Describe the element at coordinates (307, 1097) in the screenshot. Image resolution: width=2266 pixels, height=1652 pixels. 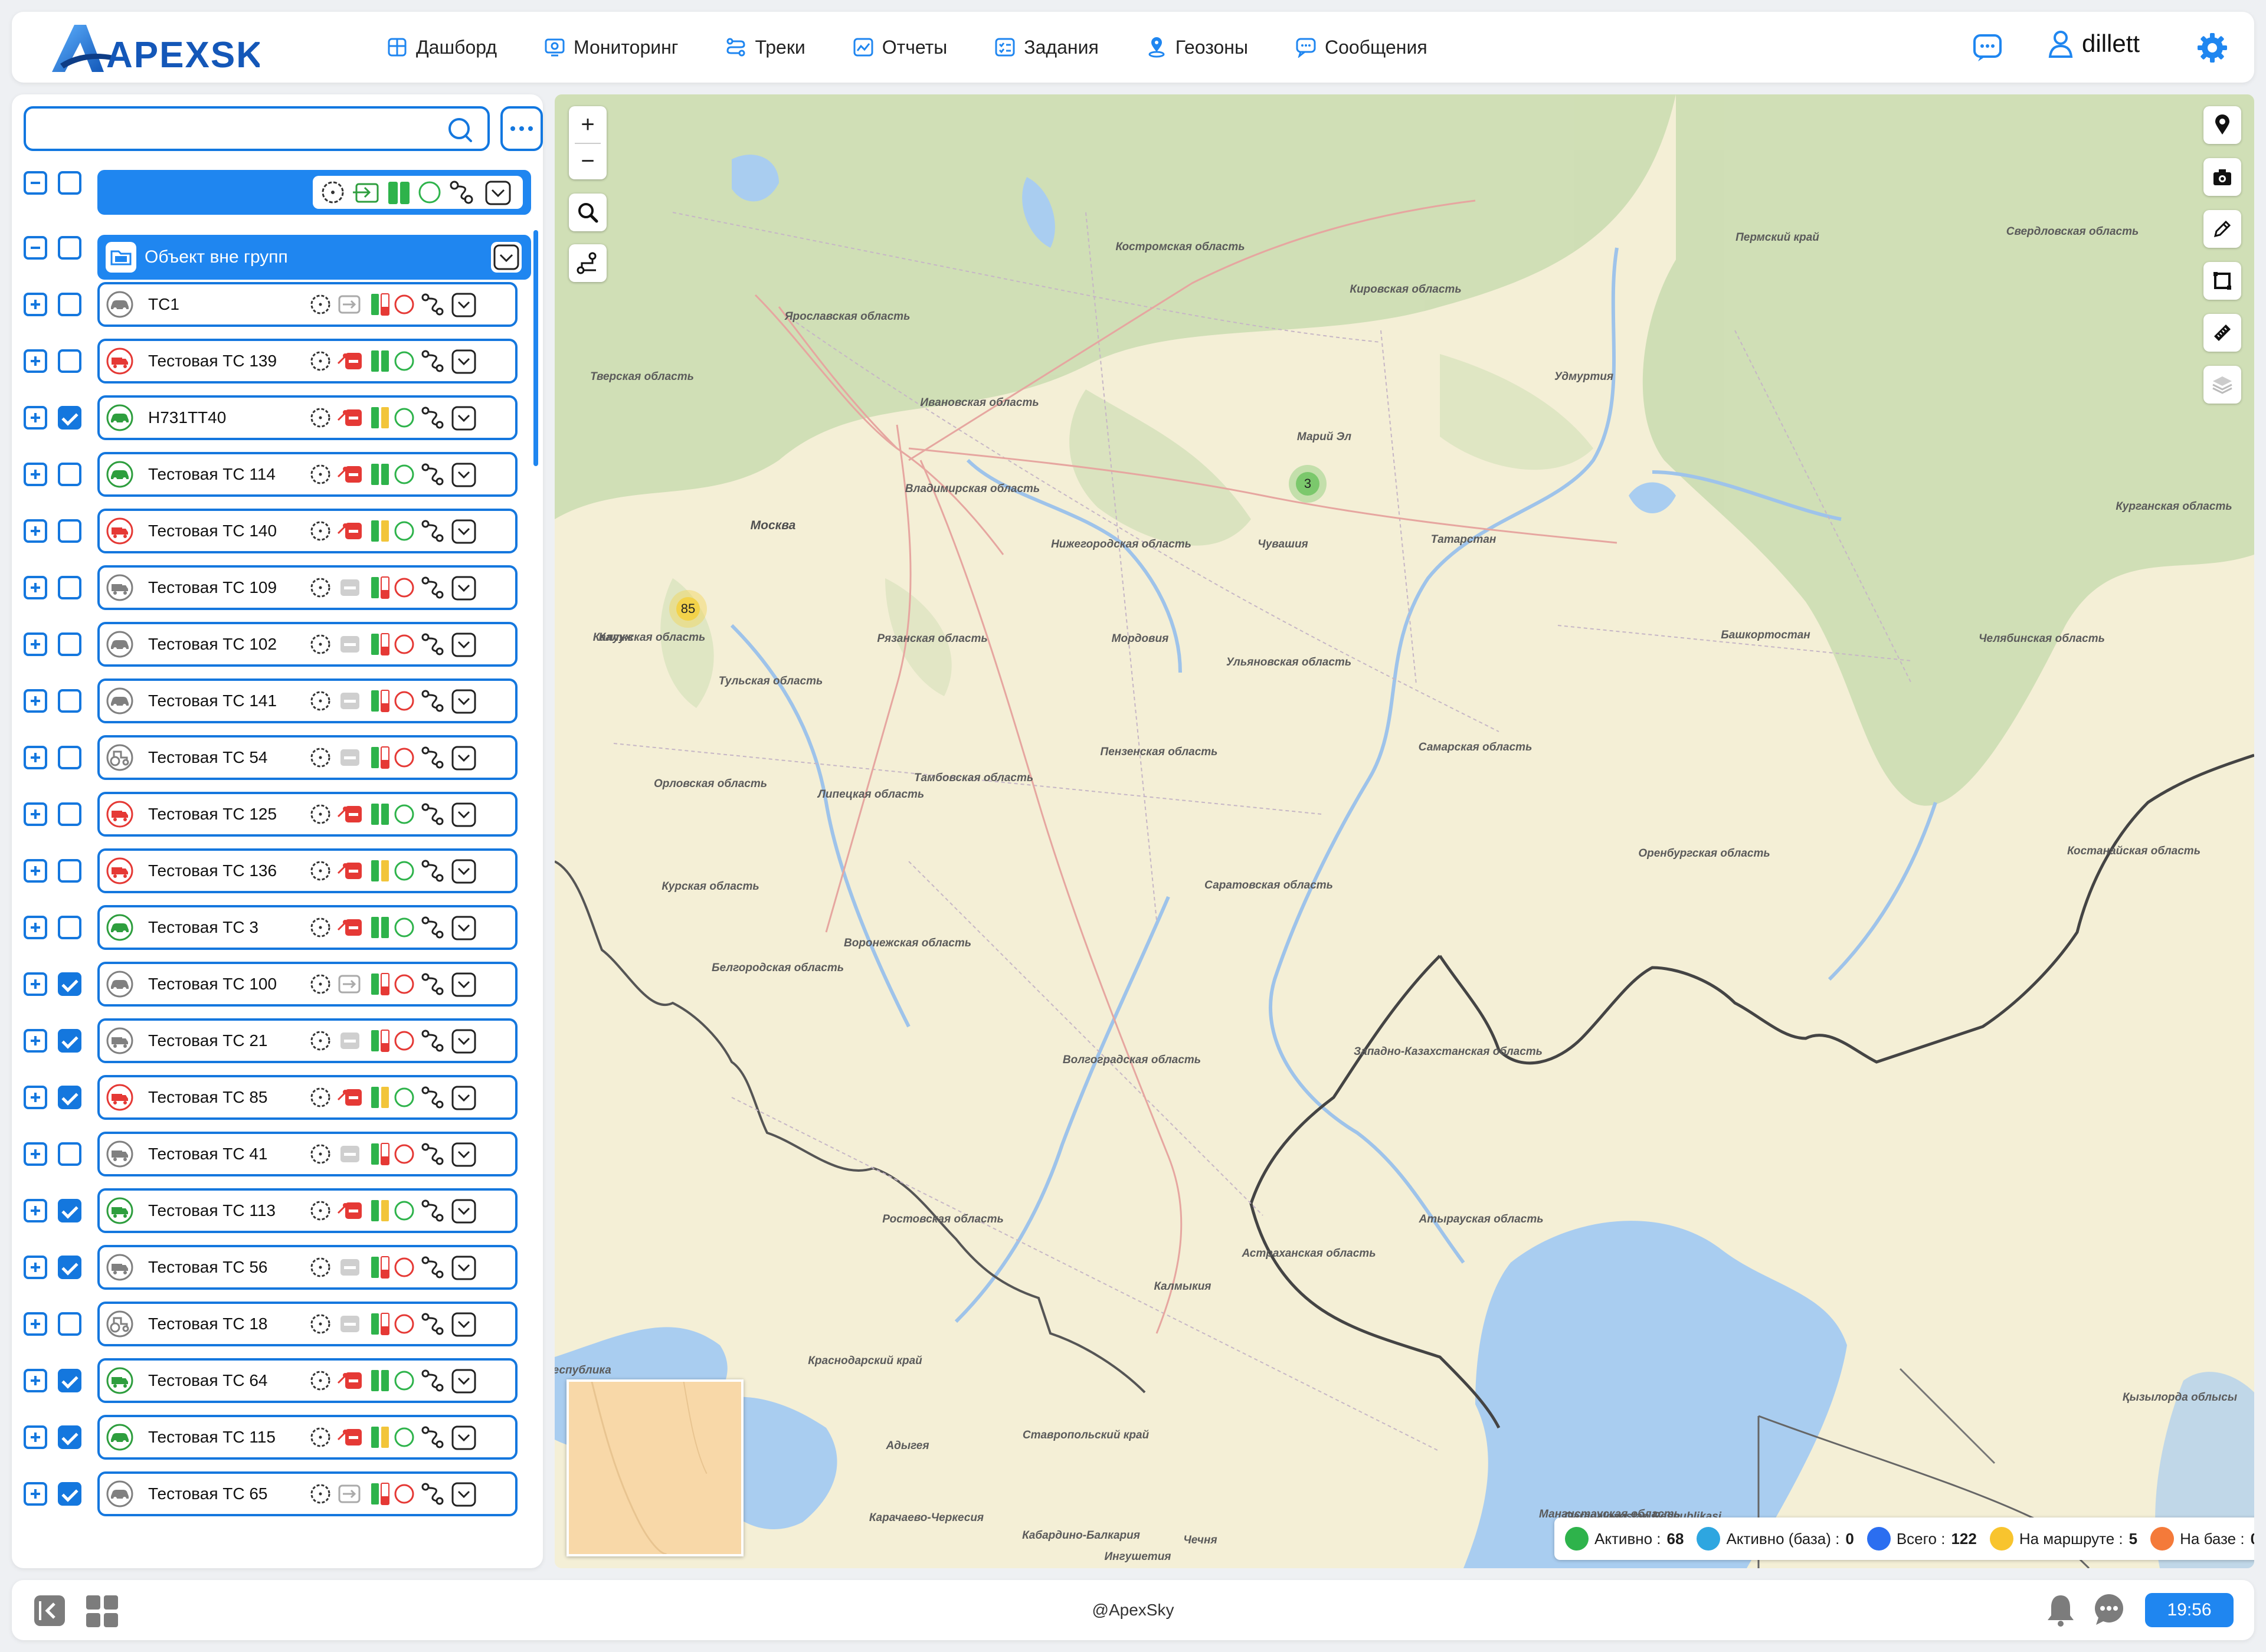
I see `table-row: Тестовая ТС 85` at that location.